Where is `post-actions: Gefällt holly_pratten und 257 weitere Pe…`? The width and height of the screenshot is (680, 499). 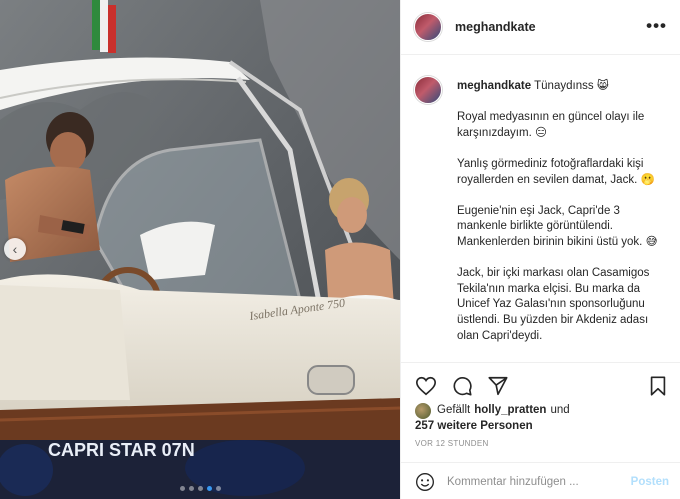
post-actions: Gefällt holly_pratten und 257 weitere Pe… is located at coordinates (540, 430).